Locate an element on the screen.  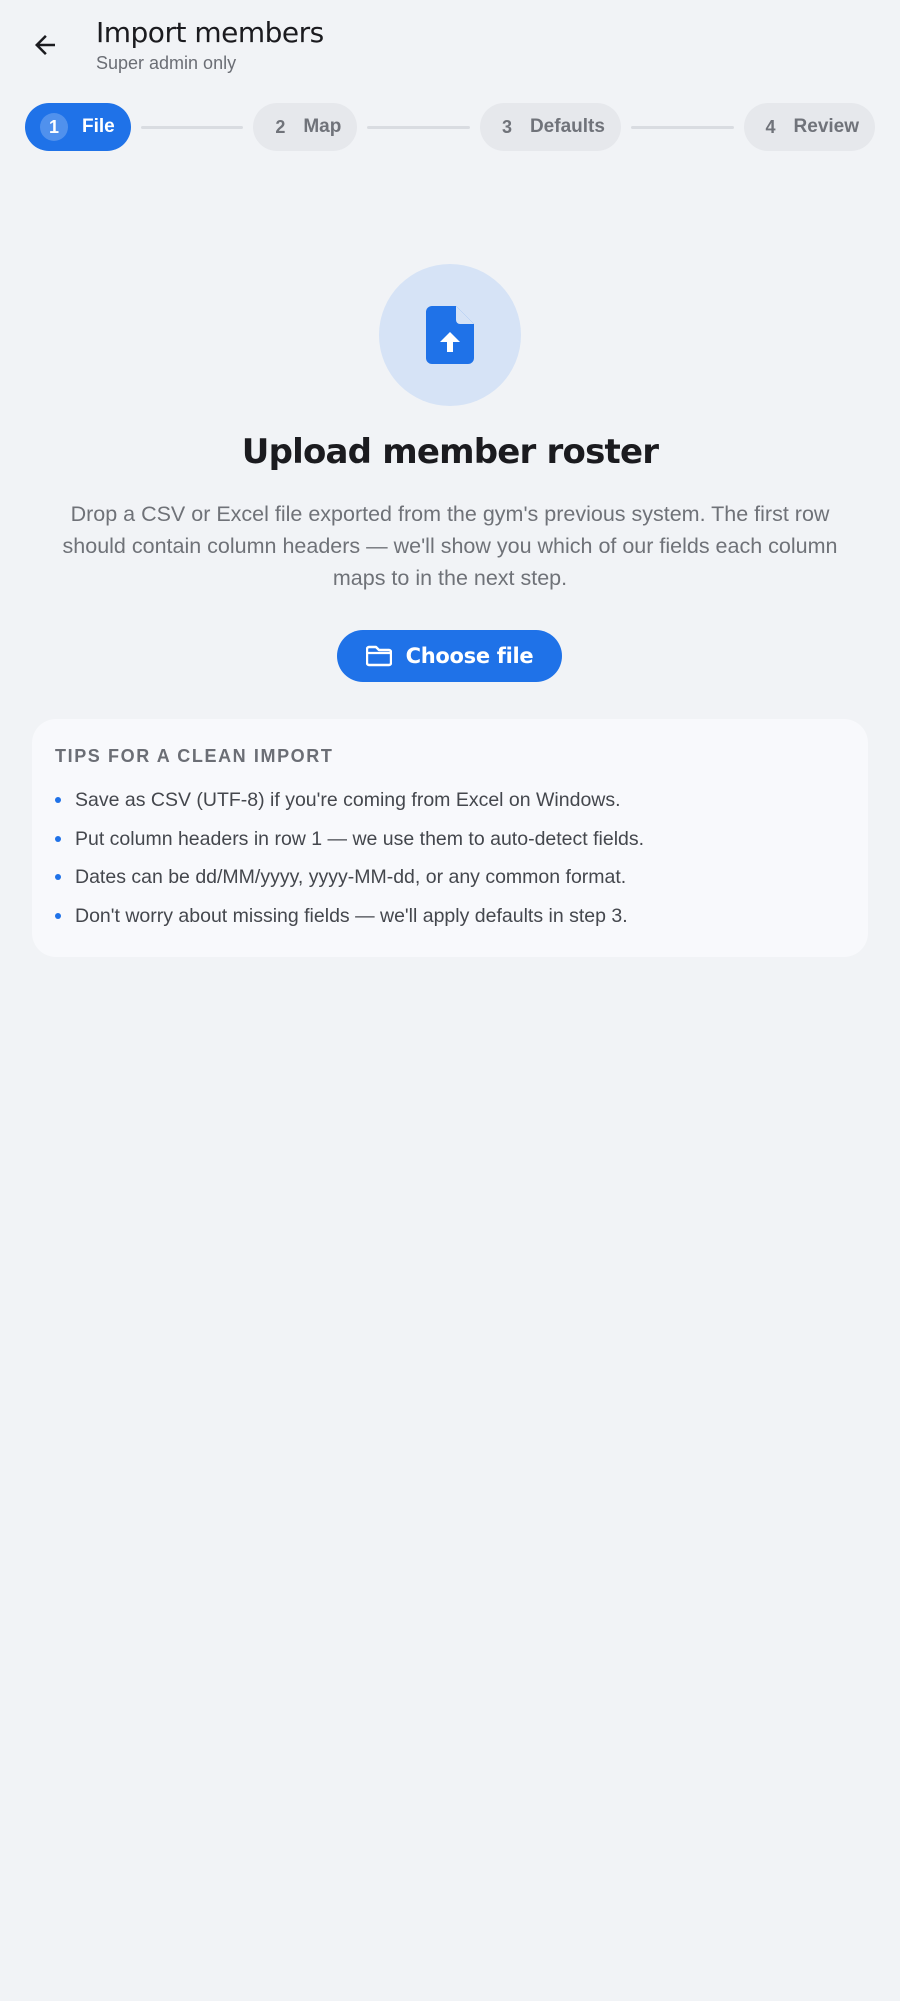
import-stepper: 1 File 2 Map 3 Defaults 4 Review is located at coordinates (450, 127).